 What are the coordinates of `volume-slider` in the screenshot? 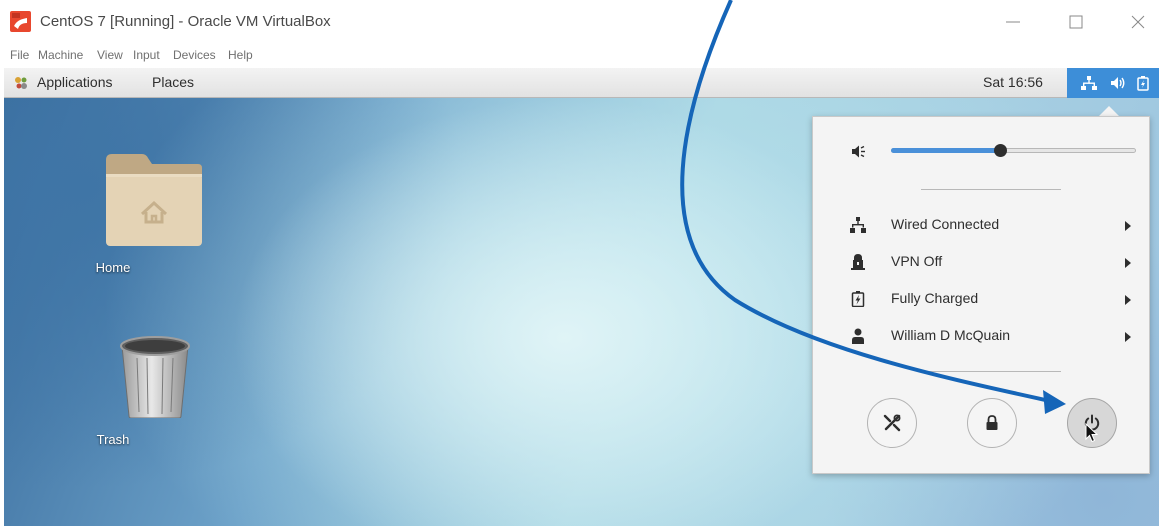 It's located at (1013, 150).